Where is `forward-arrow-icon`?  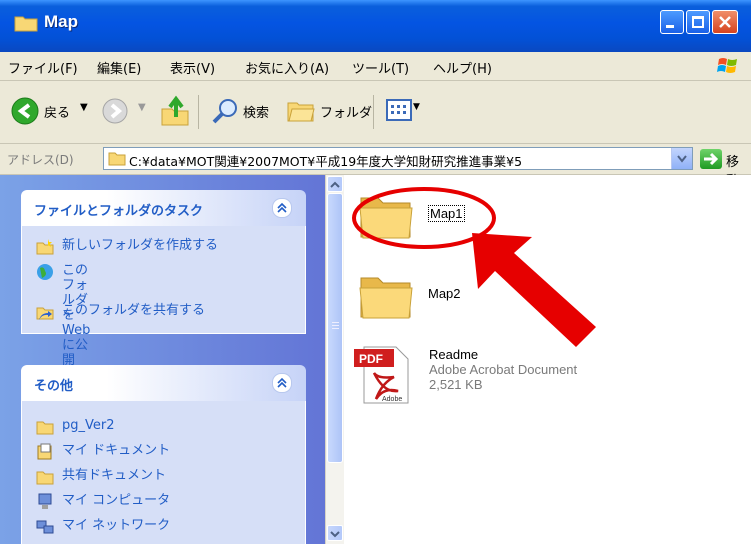 forward-arrow-icon is located at coordinates (115, 111).